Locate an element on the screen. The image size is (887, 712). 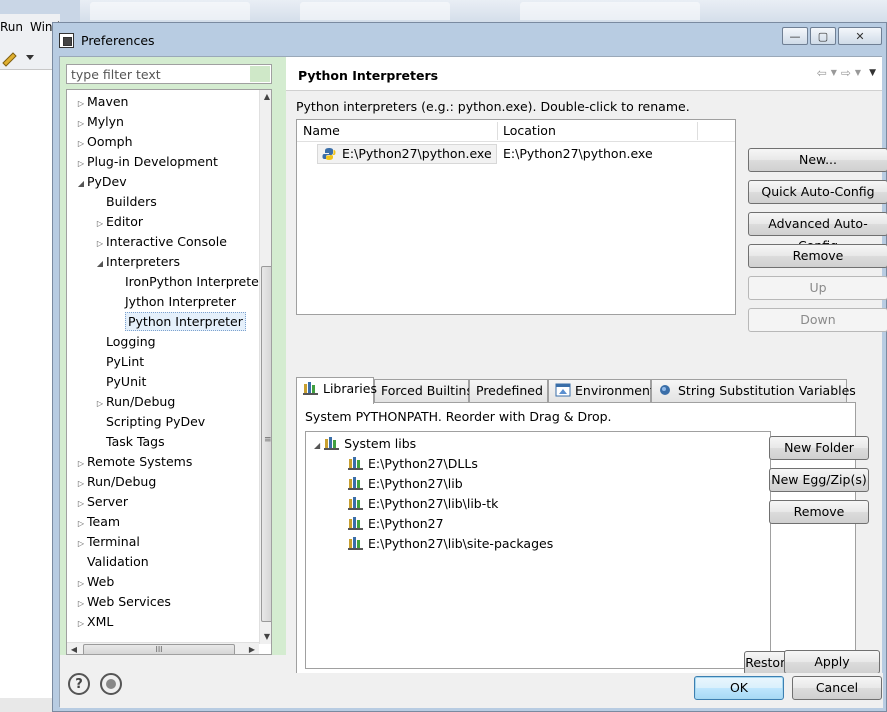
quick-auto-config-button: Quick Auto-Config is located at coordinates (817, 192).